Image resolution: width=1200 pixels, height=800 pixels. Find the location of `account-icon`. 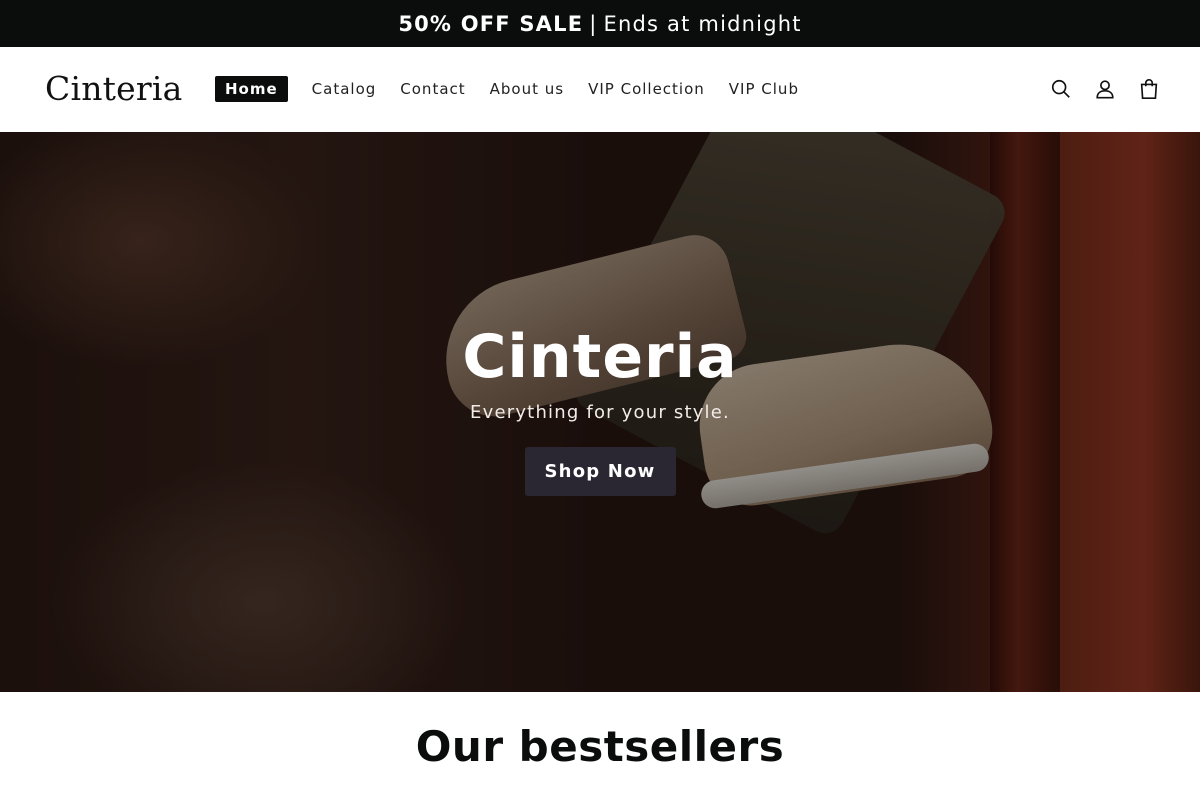

account-icon is located at coordinates (1105, 89).